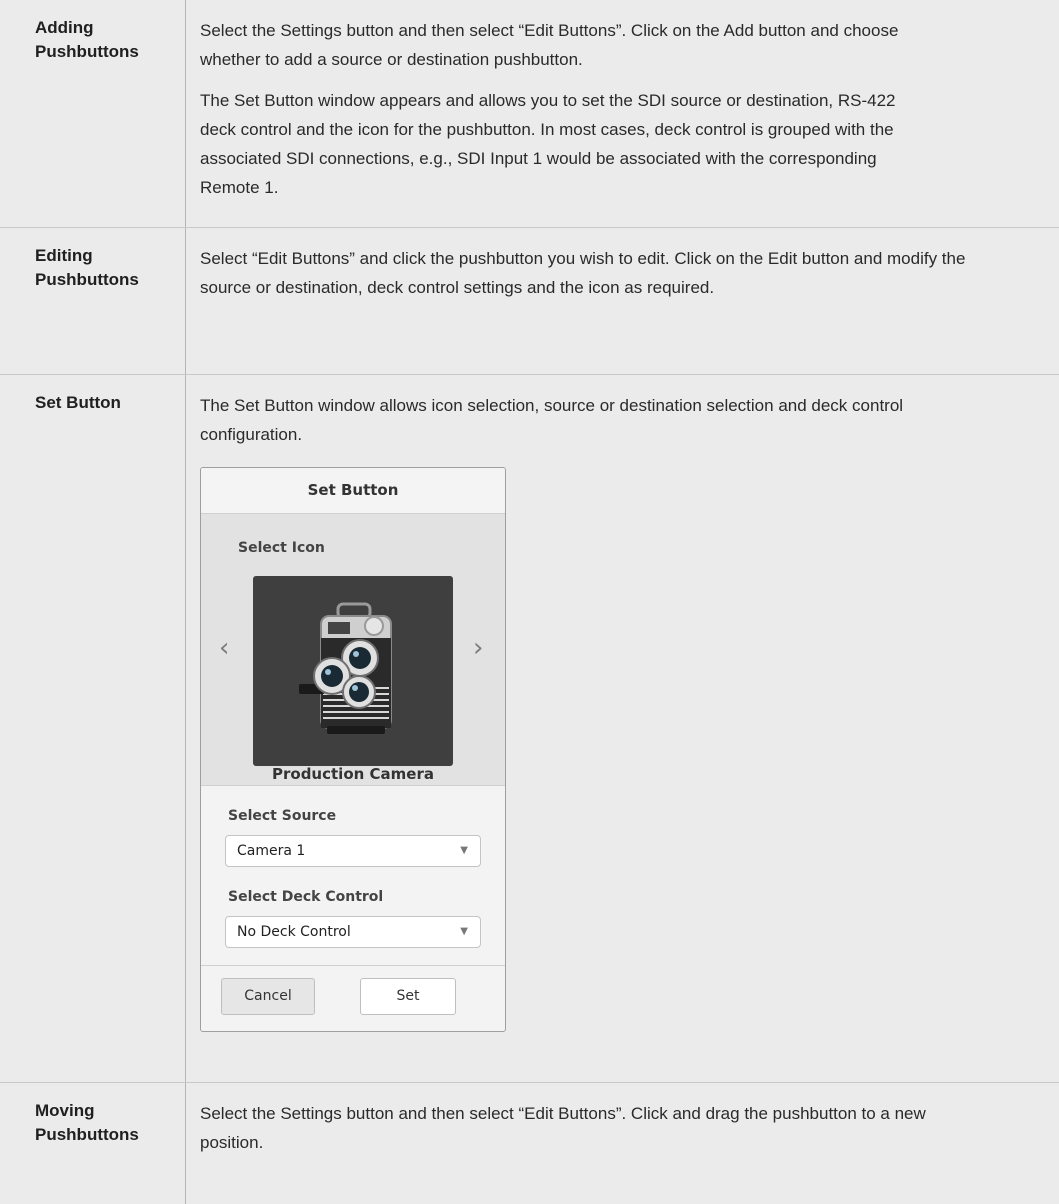 The image size is (1059, 1204). Describe the element at coordinates (224, 648) in the screenshot. I see `previous-icon-arrow: ‹` at that location.